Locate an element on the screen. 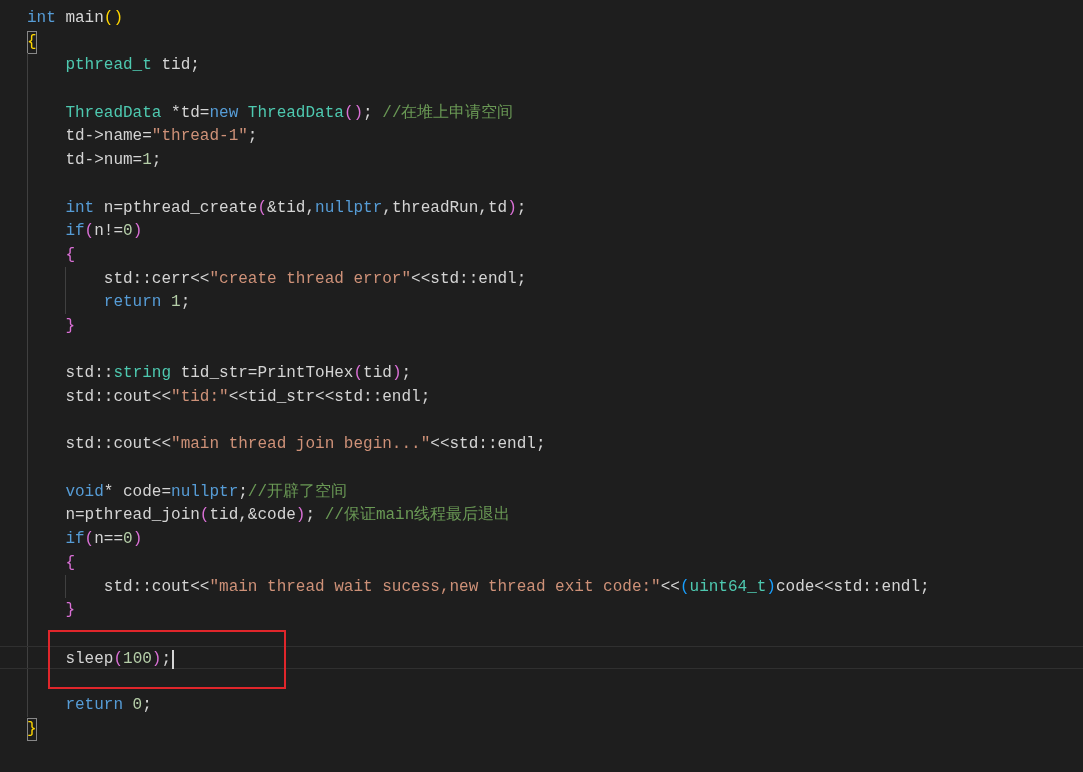  code-line: std::cout<<"tid:"<<tid_str<<std::endl; is located at coordinates (247, 397).